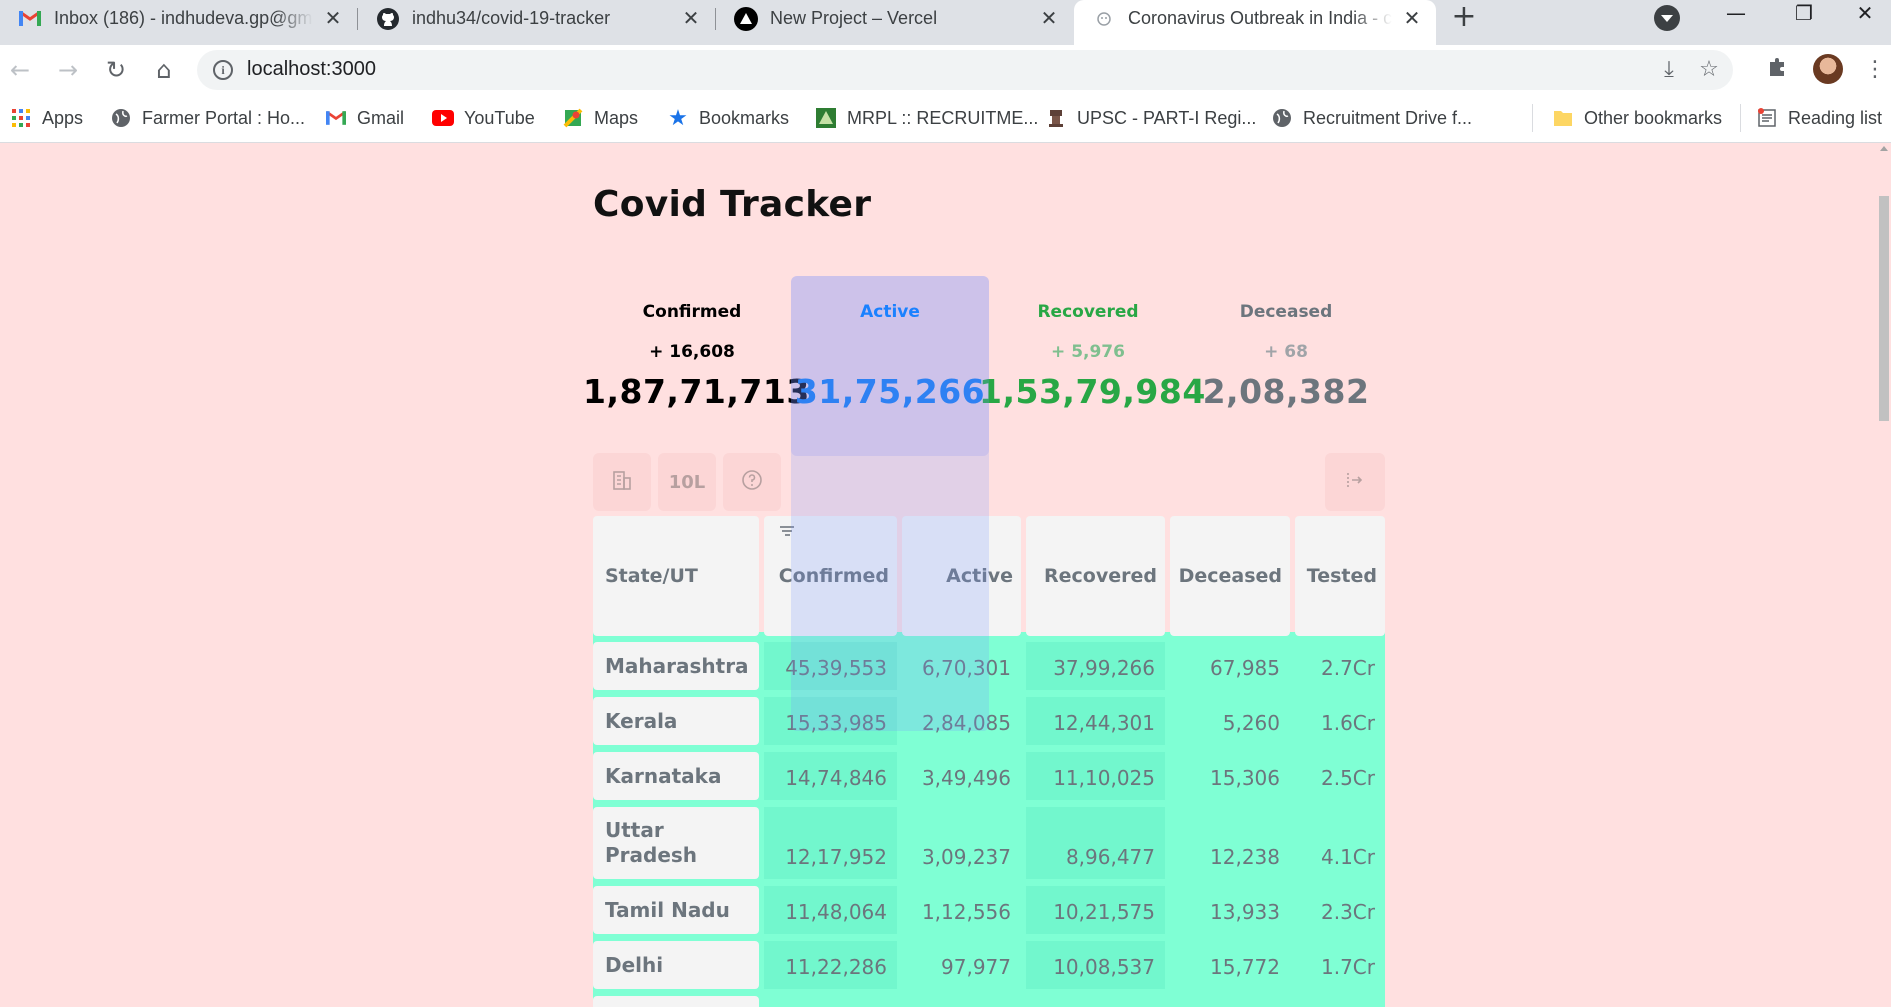  I want to click on header-state: State/UT, so click(676, 576).